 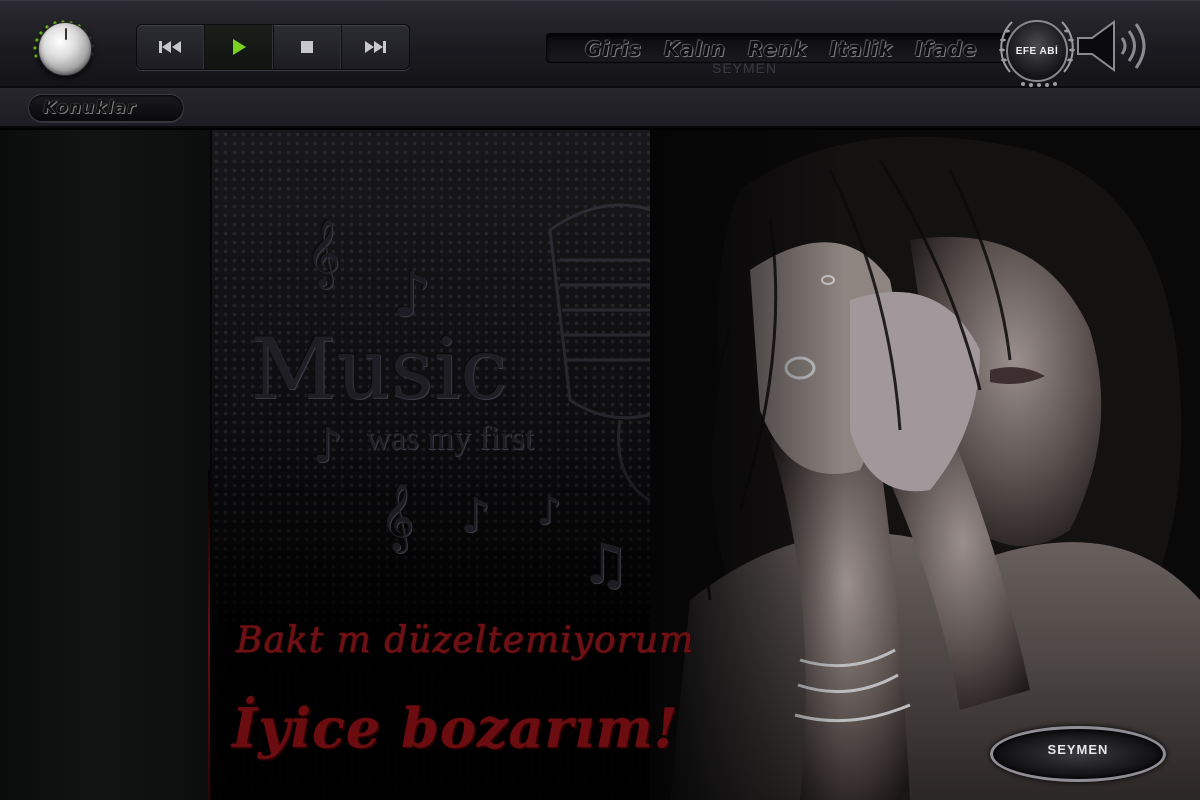 What do you see at coordinates (605, 564) in the screenshot?
I see `beamed-notes-icon: ♫` at bounding box center [605, 564].